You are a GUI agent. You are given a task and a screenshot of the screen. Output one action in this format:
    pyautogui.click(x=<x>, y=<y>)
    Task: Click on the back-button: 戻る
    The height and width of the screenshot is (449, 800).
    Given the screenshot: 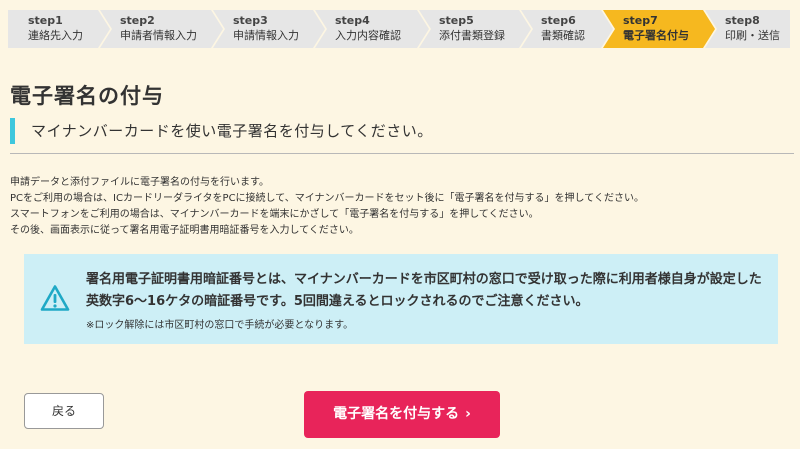 What is the action you would take?
    pyautogui.click(x=64, y=411)
    